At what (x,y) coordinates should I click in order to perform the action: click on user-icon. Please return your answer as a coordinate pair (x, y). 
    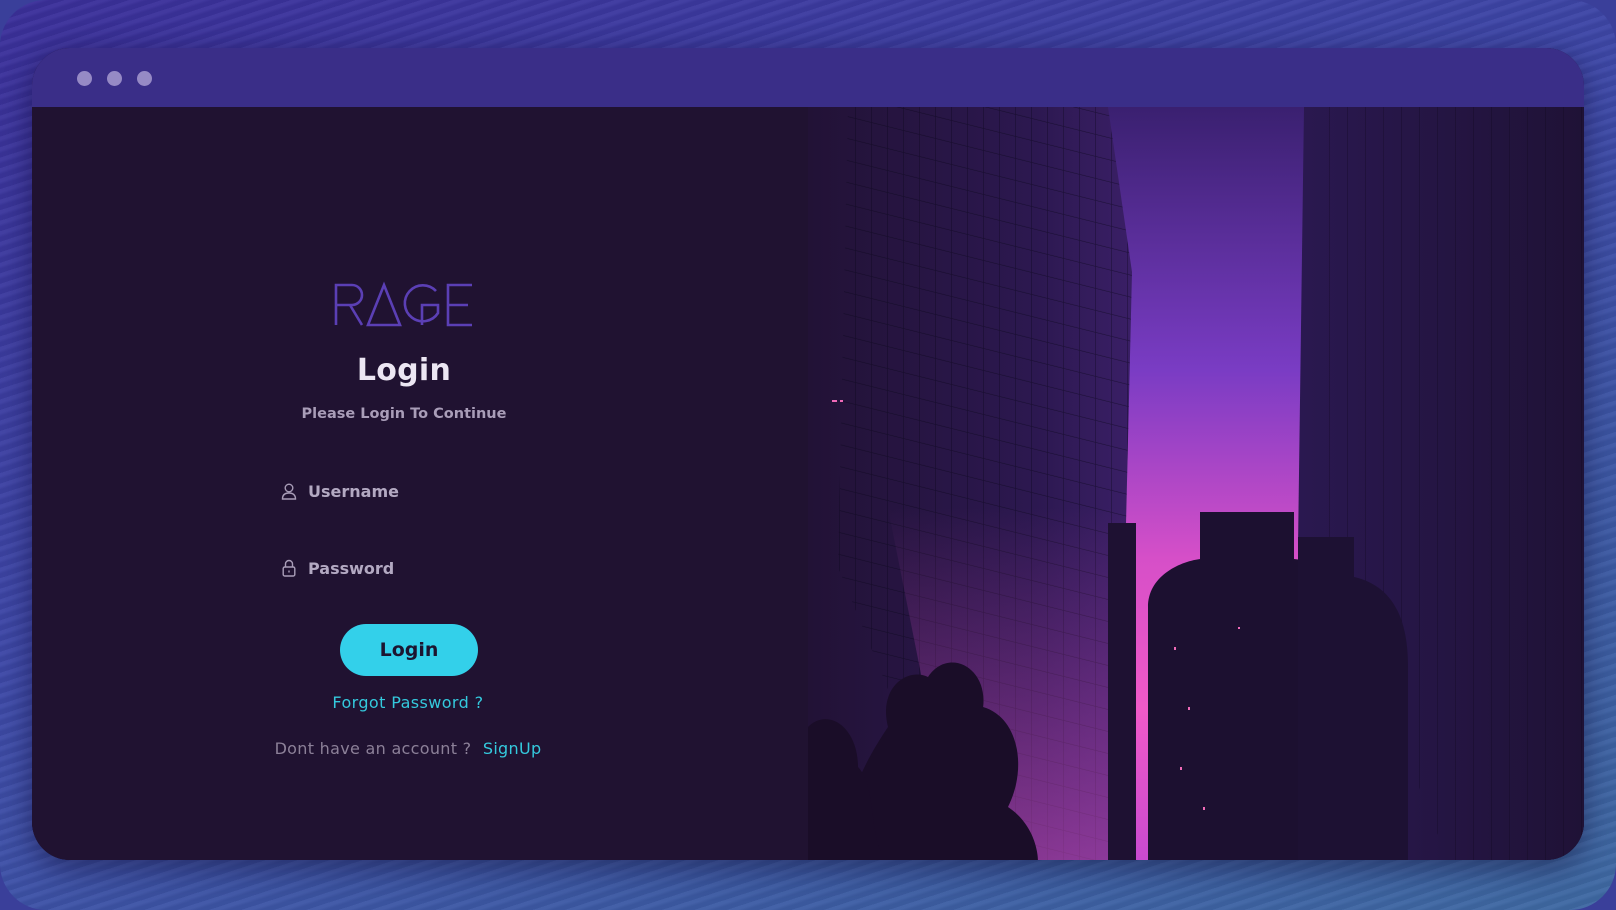
    Looking at the image, I should click on (289, 491).